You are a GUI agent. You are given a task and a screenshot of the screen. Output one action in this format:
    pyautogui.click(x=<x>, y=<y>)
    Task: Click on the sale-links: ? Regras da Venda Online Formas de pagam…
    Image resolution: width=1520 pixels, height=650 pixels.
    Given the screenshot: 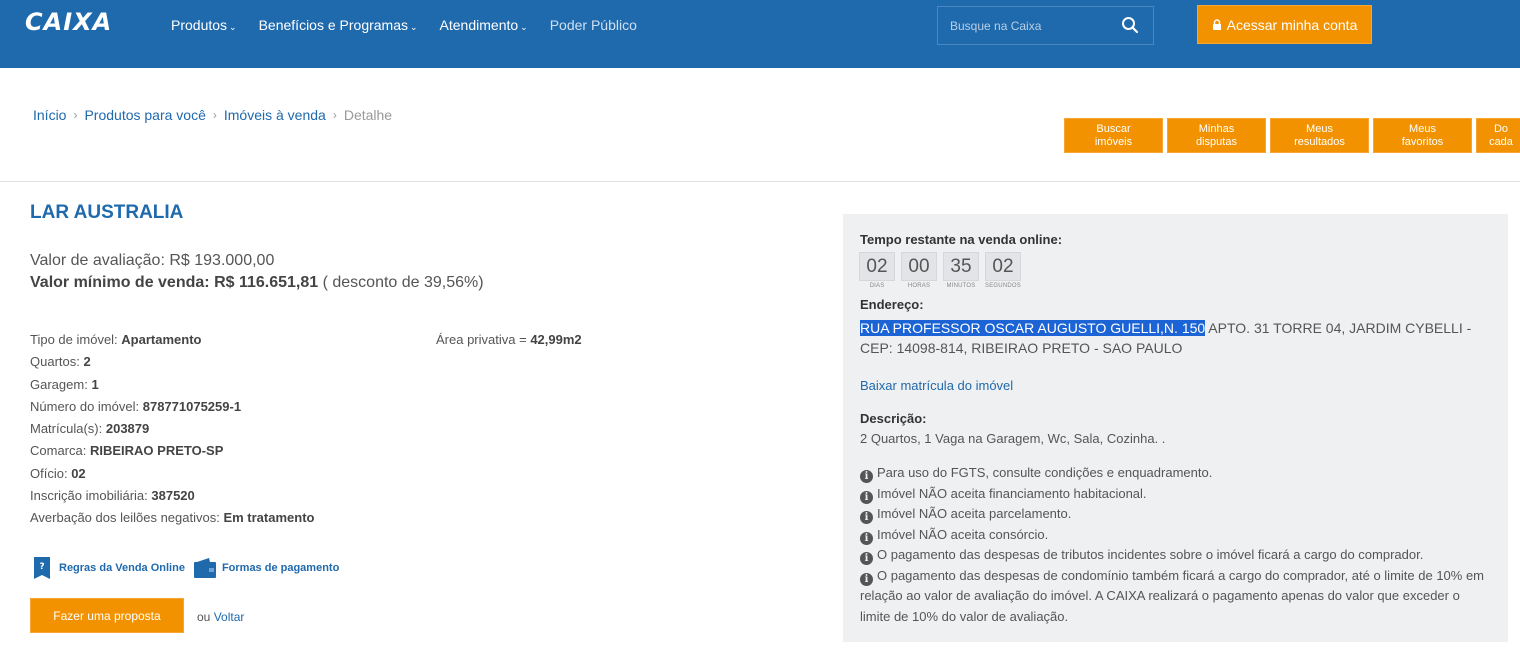 What is the action you would take?
    pyautogui.click(x=186, y=568)
    